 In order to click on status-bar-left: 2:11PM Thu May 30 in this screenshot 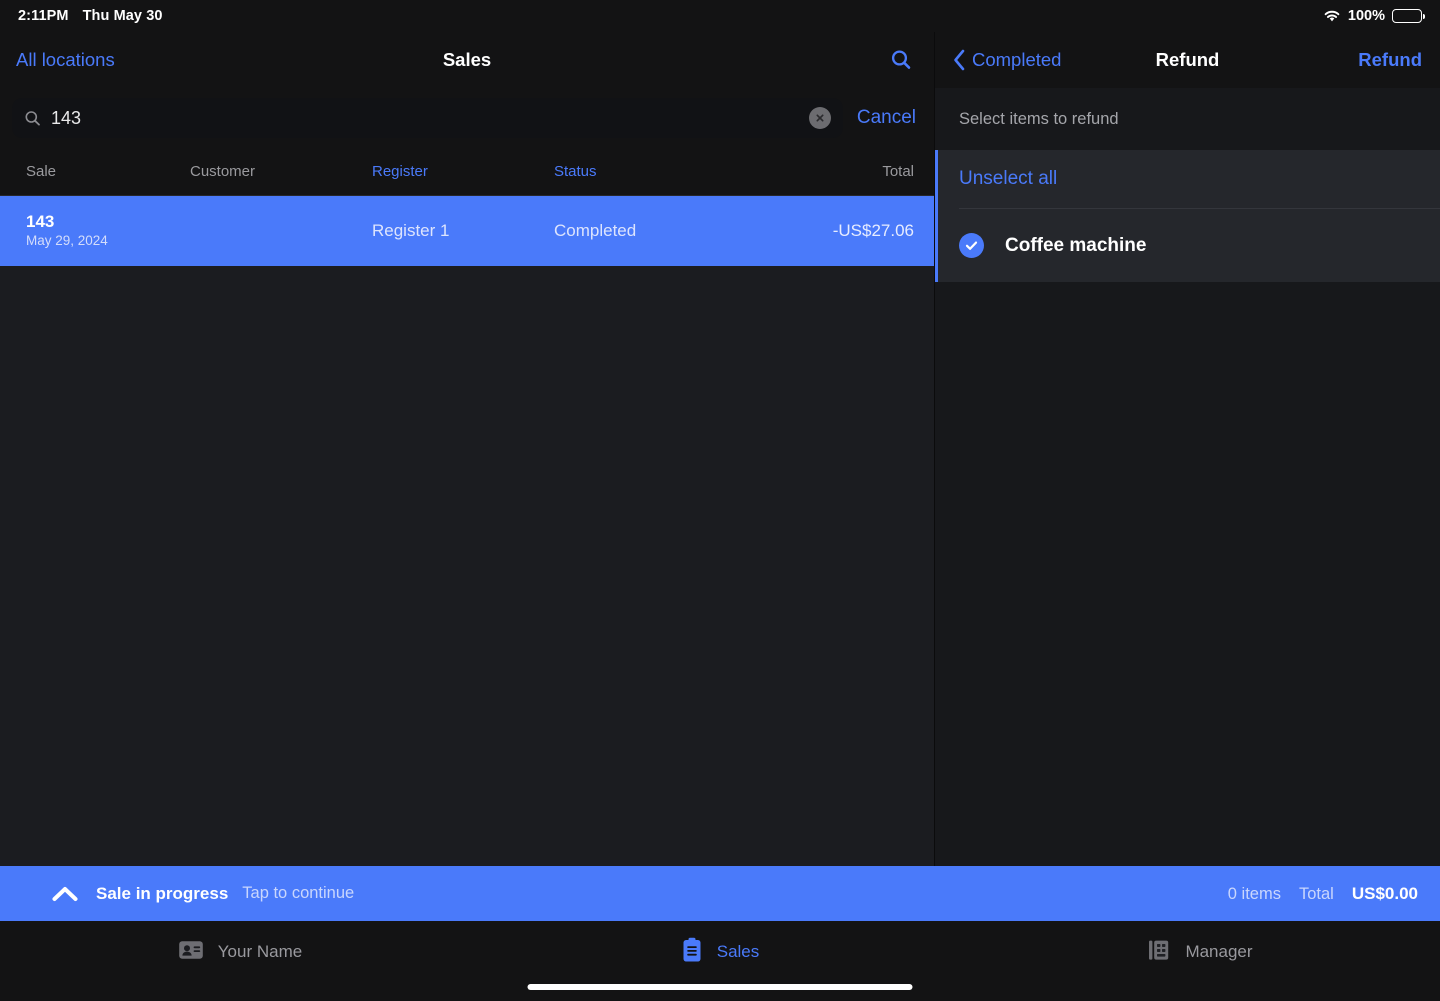, I will do `click(90, 16)`.